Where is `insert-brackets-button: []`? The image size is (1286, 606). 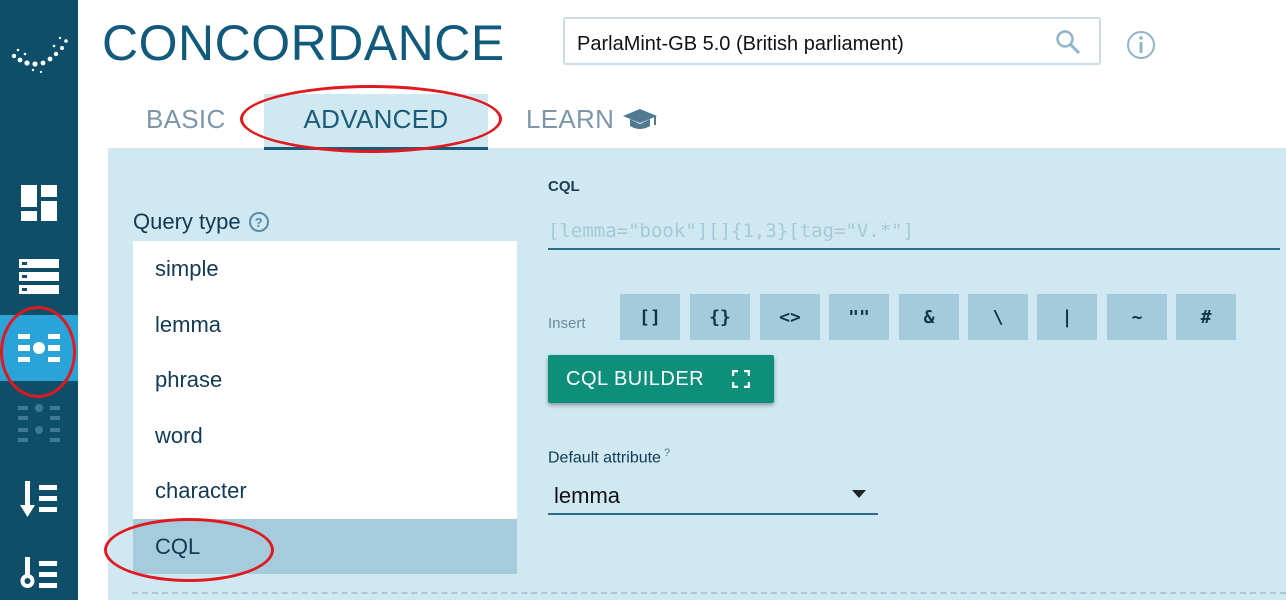
insert-brackets-button: [] is located at coordinates (650, 317).